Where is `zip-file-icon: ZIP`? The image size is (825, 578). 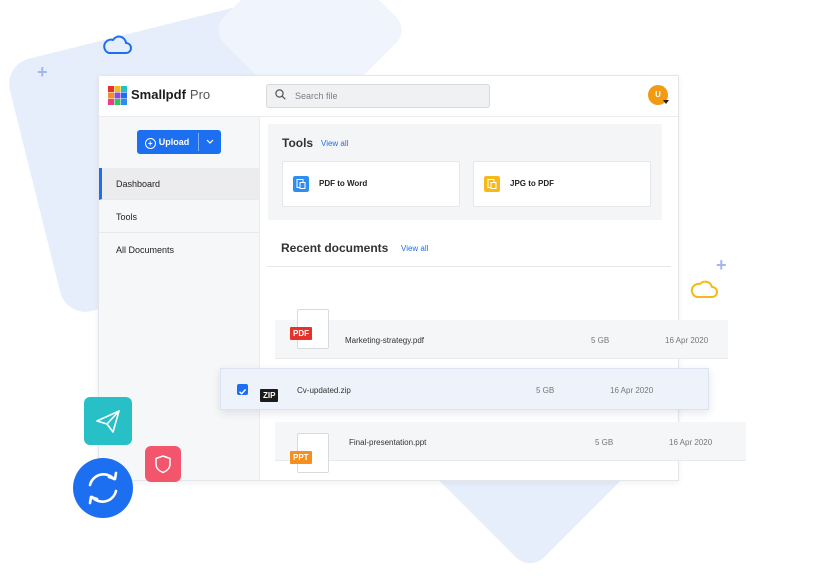
zip-file-icon: ZIP is located at coordinates (269, 395).